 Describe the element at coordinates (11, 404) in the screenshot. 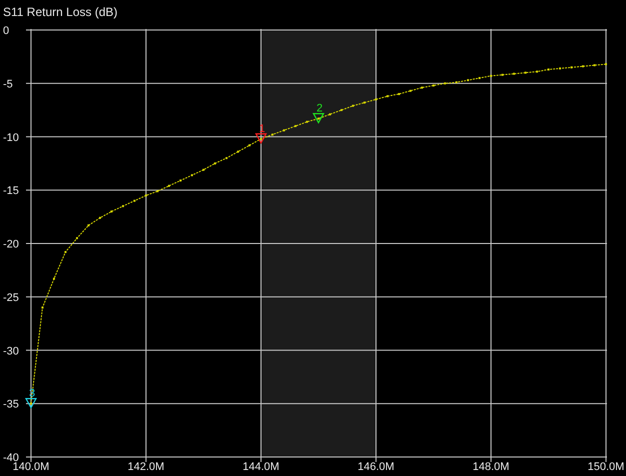

I see `y-tick-label: -35` at that location.